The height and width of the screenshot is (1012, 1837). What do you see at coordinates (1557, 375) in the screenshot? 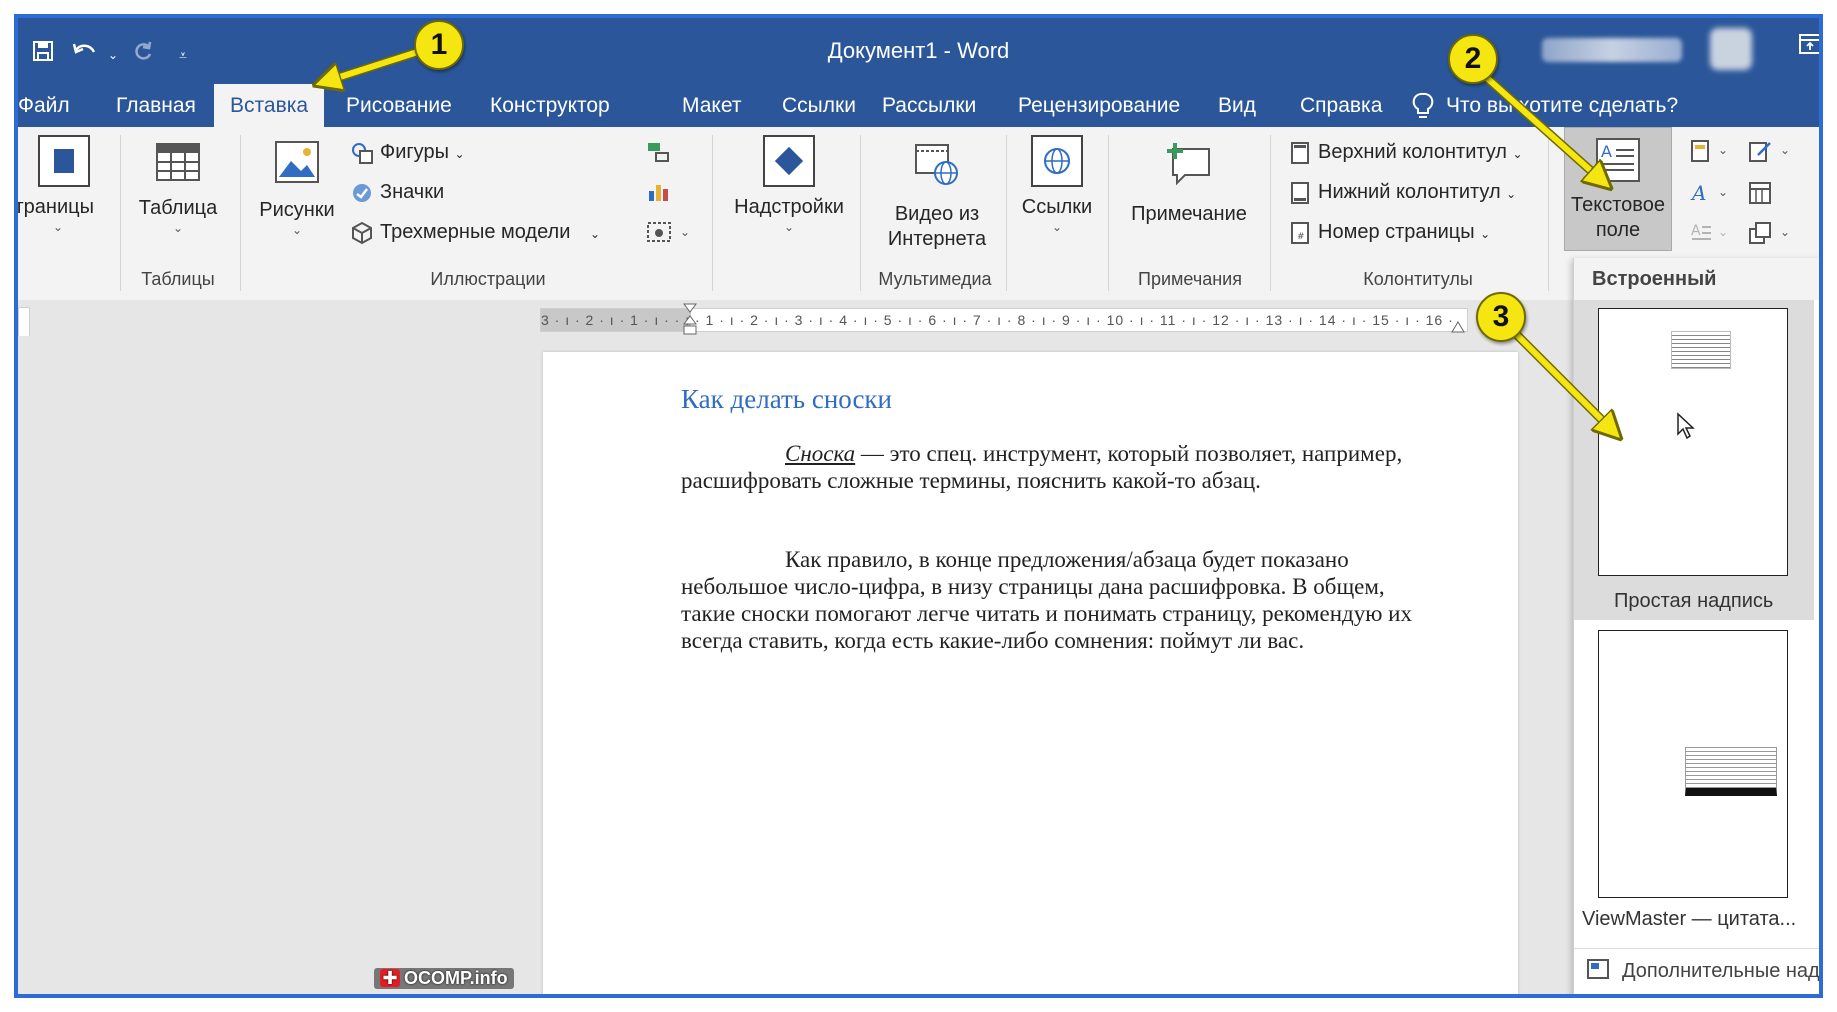
I see `arrow-3-fill` at bounding box center [1557, 375].